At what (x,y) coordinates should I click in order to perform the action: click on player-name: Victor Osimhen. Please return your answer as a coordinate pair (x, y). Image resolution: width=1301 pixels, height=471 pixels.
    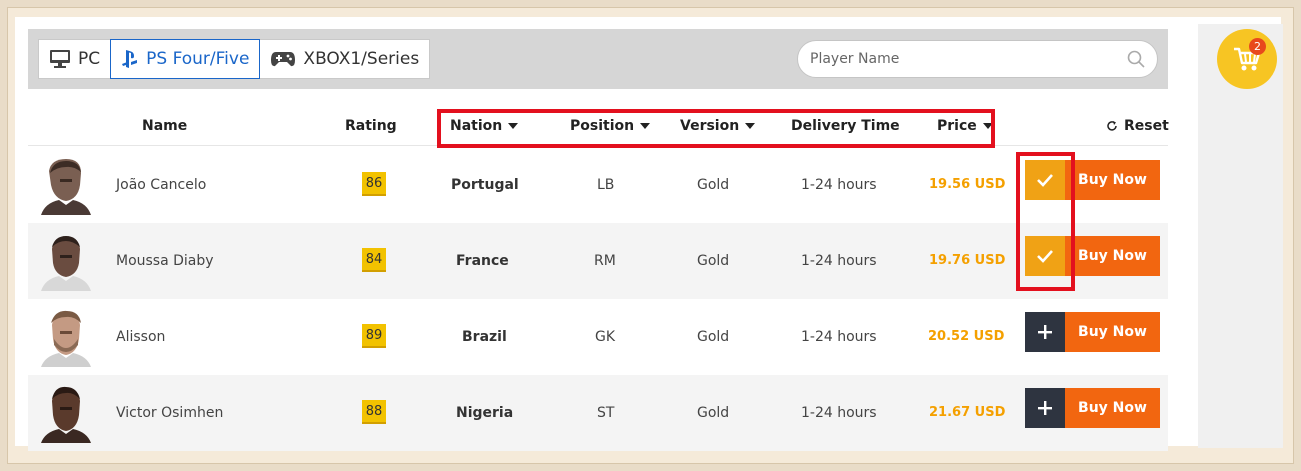
    Looking at the image, I should click on (169, 413).